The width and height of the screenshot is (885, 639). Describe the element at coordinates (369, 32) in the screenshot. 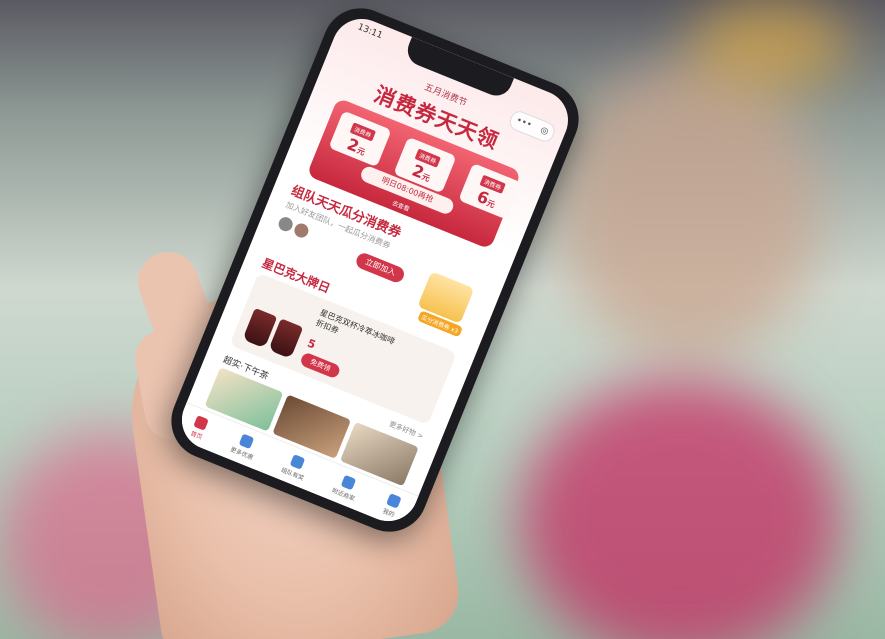

I see `status-time: 13:11` at that location.